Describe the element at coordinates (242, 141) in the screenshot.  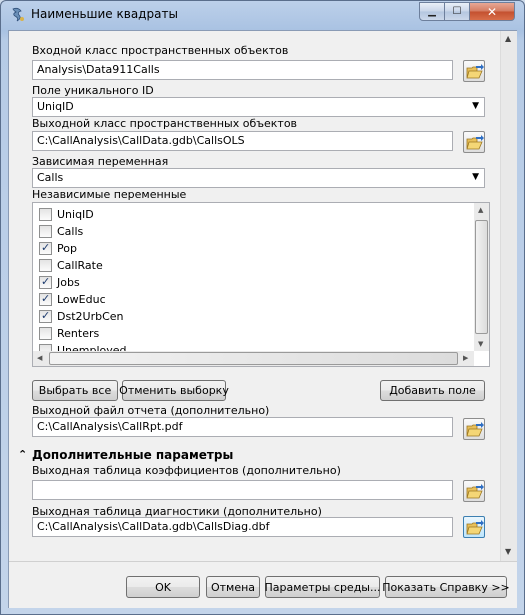
I see `output-class-field: C:\CallAnalysis\CallData.gdb\CallsOLS` at that location.